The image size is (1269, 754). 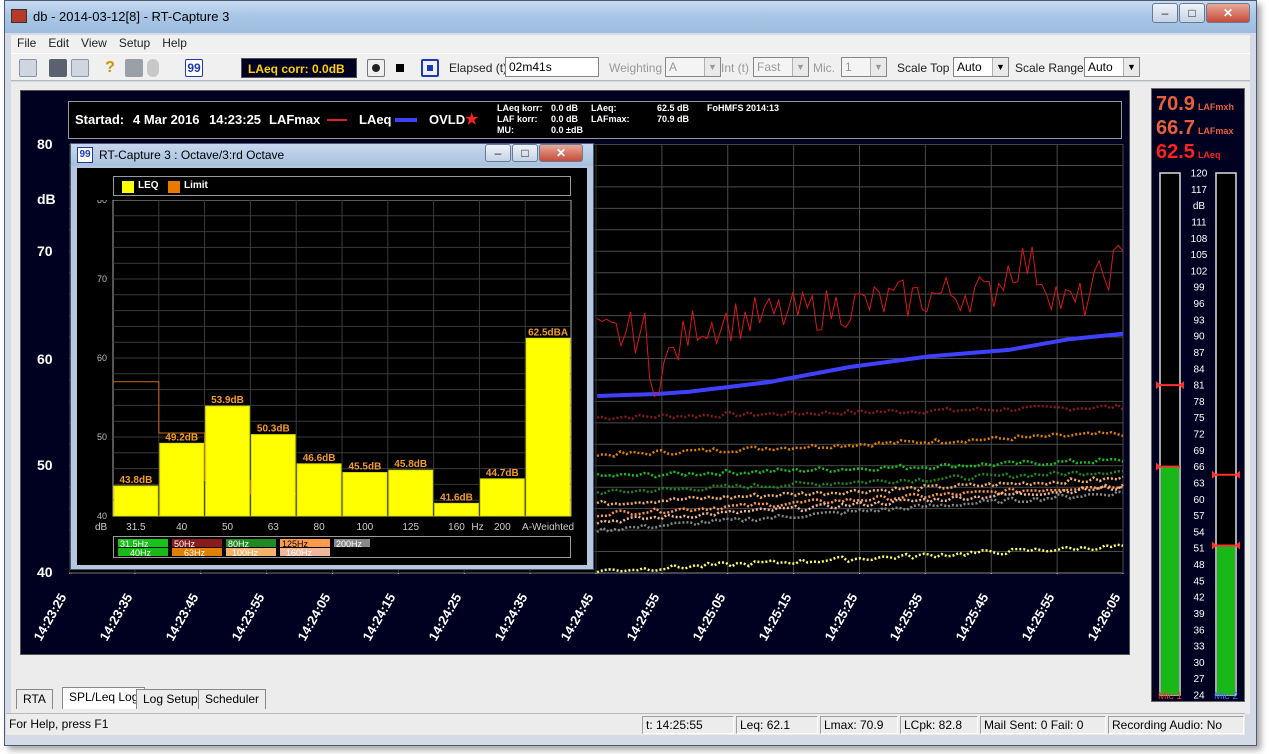 I want to click on octave-category-label: 50, so click(x=228, y=526).